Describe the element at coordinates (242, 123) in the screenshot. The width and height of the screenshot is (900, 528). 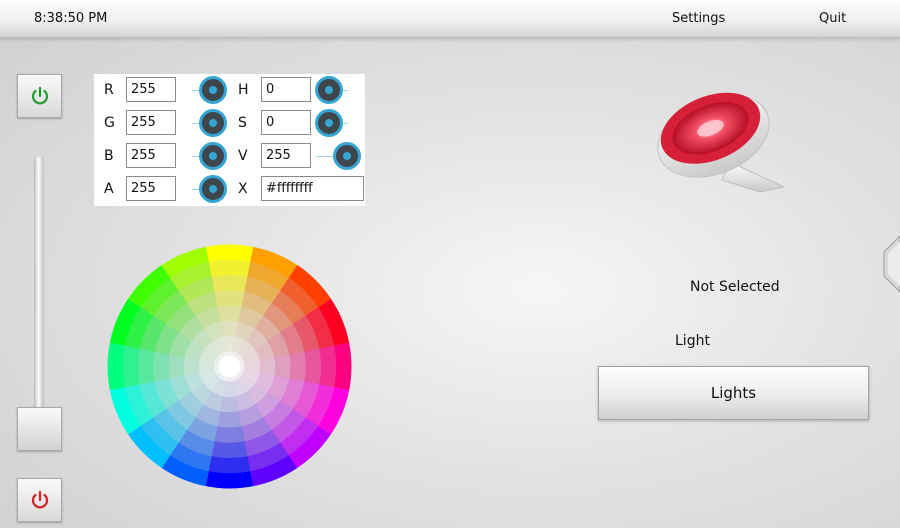
I see `s-label: S` at that location.